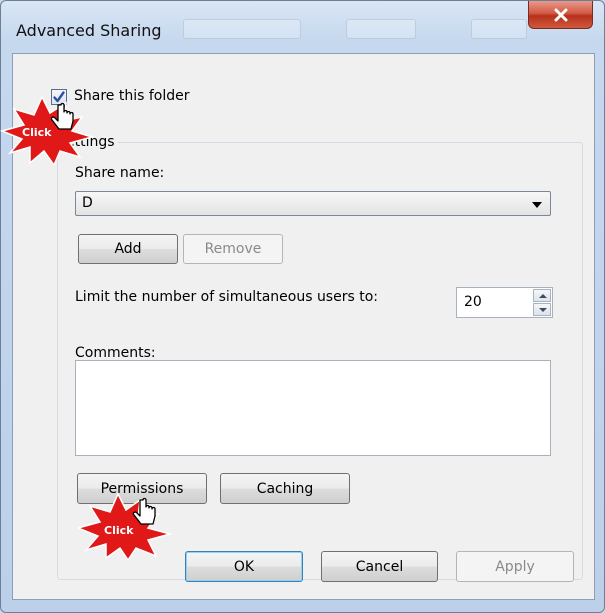 The height and width of the screenshot is (613, 605). I want to click on close-button, so click(560, 15).